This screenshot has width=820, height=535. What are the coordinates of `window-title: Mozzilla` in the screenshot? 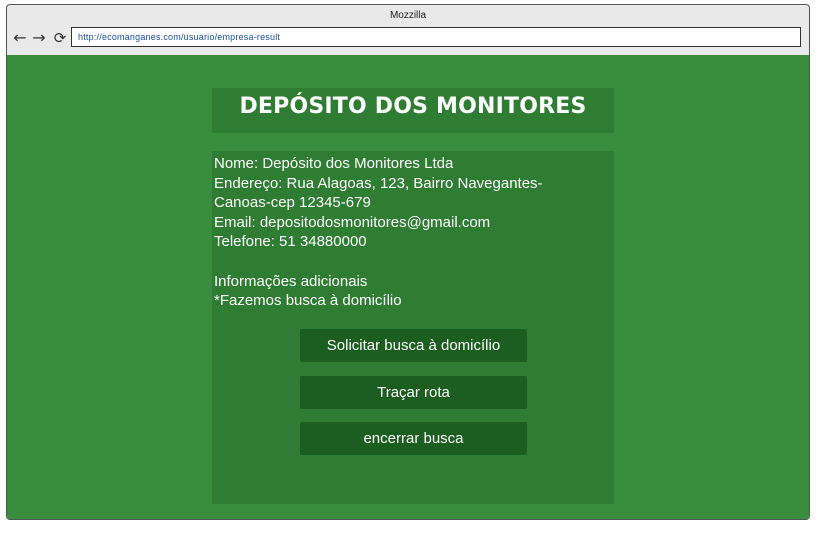 It's located at (408, 15).